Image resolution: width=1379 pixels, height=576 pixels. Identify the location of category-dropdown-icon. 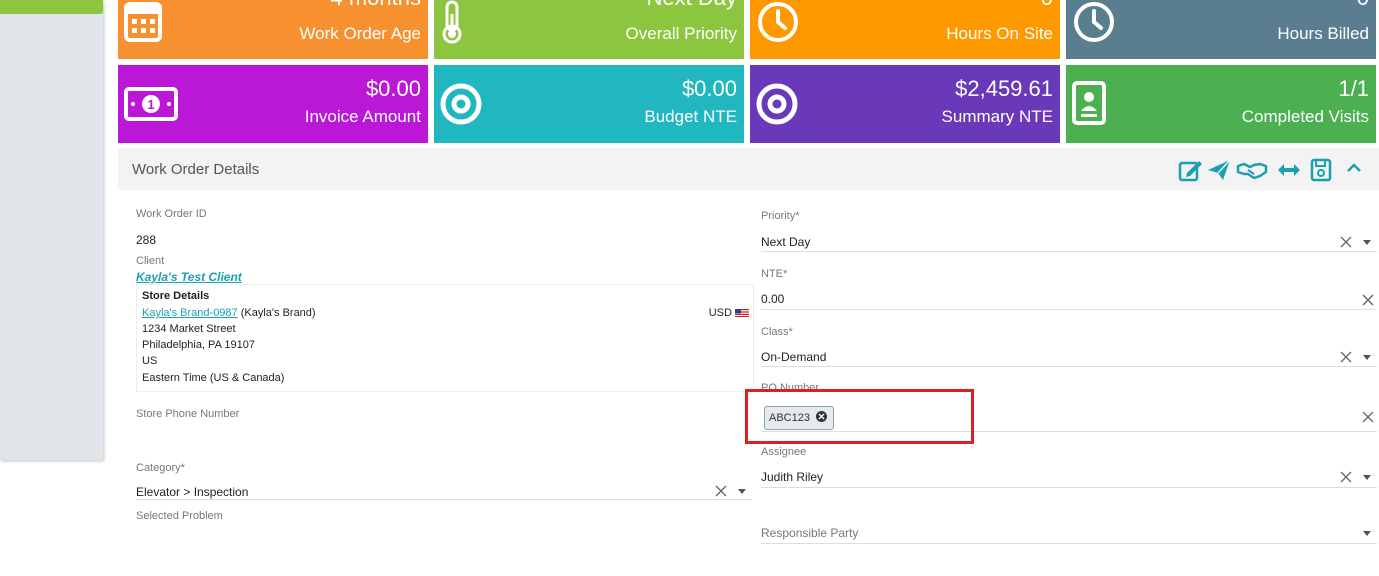
(742, 491).